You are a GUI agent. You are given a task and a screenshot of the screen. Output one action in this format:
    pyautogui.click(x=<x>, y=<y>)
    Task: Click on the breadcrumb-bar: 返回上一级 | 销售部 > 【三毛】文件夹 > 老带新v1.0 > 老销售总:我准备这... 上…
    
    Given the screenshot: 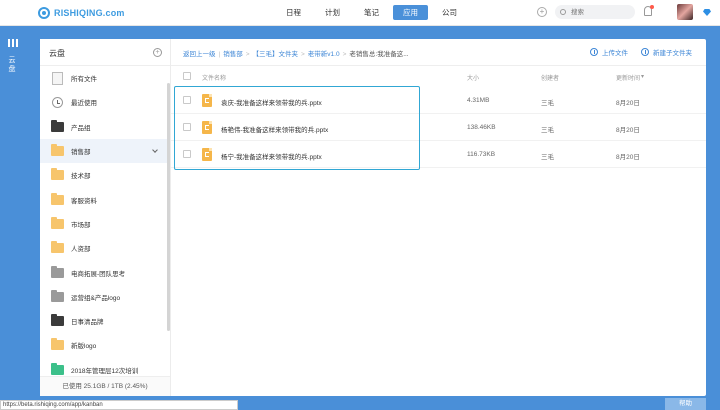 What is the action you would take?
    pyautogui.click(x=438, y=52)
    